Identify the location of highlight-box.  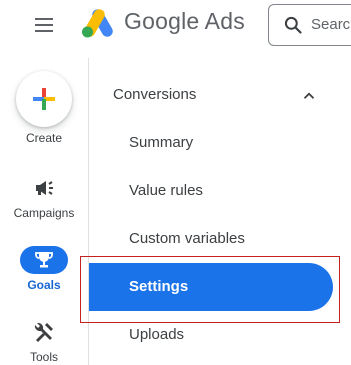
(210, 289).